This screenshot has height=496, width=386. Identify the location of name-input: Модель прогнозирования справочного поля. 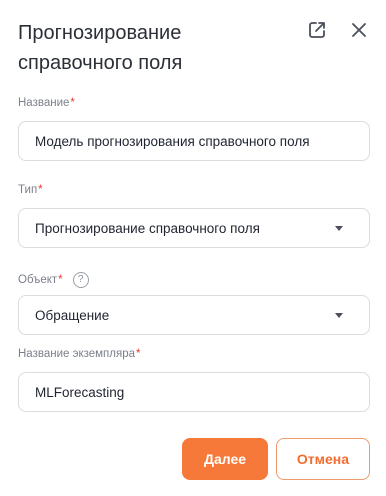
(194, 141).